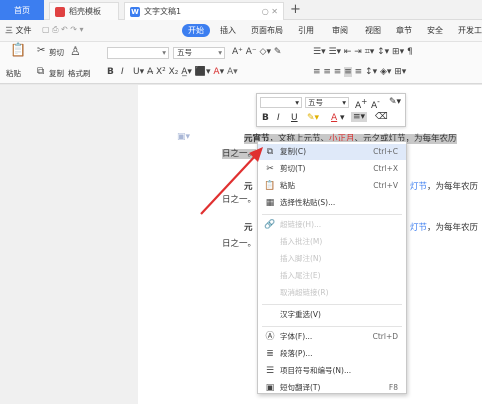  What do you see at coordinates (40, 72) in the screenshot?
I see `copy-icon: ⧉` at bounding box center [40, 72].